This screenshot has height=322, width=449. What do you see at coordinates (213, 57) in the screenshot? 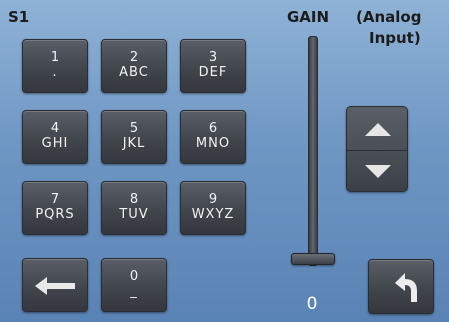
I see `key-number: 3` at bounding box center [213, 57].